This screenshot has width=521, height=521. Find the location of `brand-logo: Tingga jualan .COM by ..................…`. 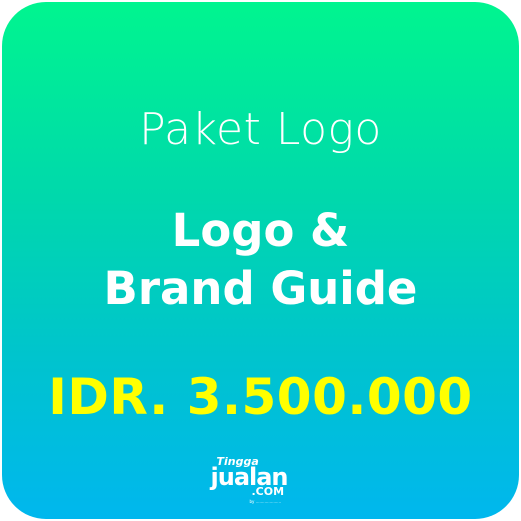

brand-logo: Tingga jualan .COM by ..................… is located at coordinates (260, 480).